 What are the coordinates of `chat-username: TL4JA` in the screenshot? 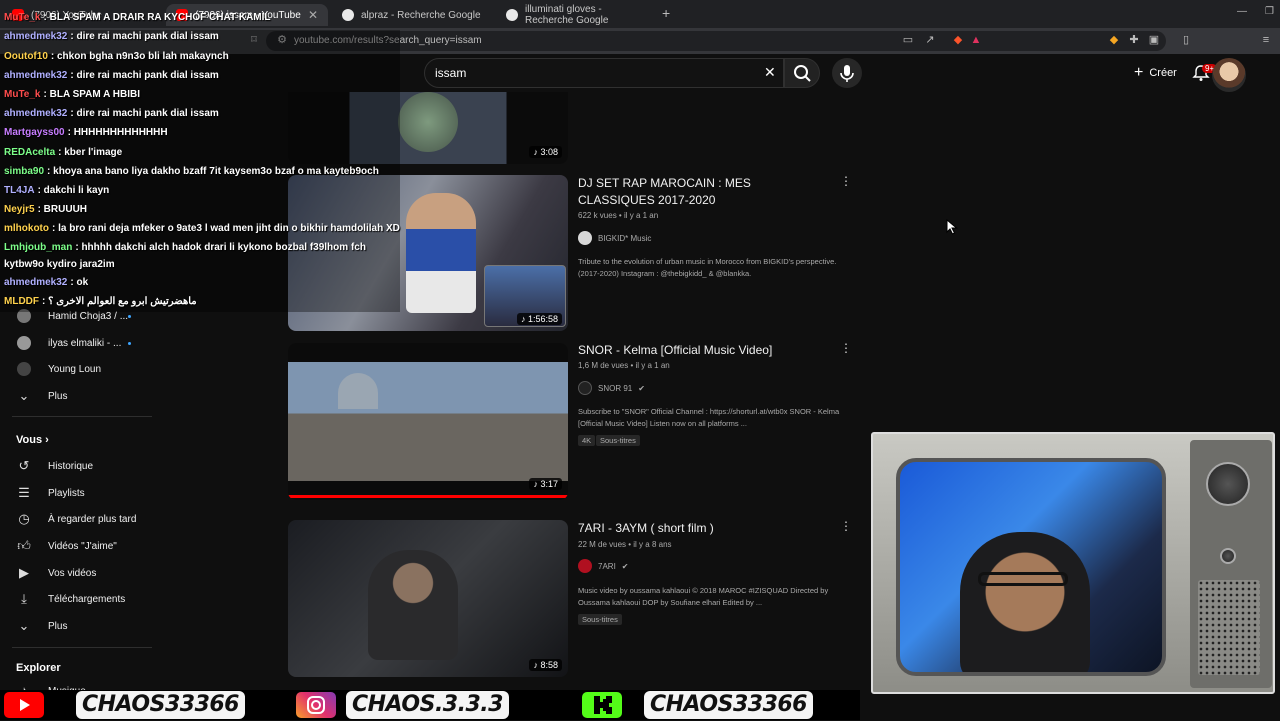 It's located at (19, 190).